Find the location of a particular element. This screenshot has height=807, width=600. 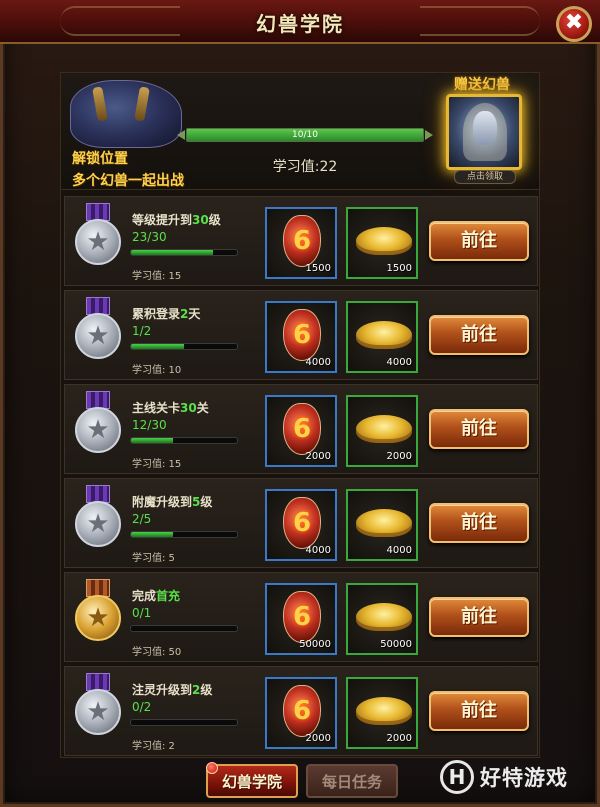

title-bar: 幻兽学院 is located at coordinates (300, 22).